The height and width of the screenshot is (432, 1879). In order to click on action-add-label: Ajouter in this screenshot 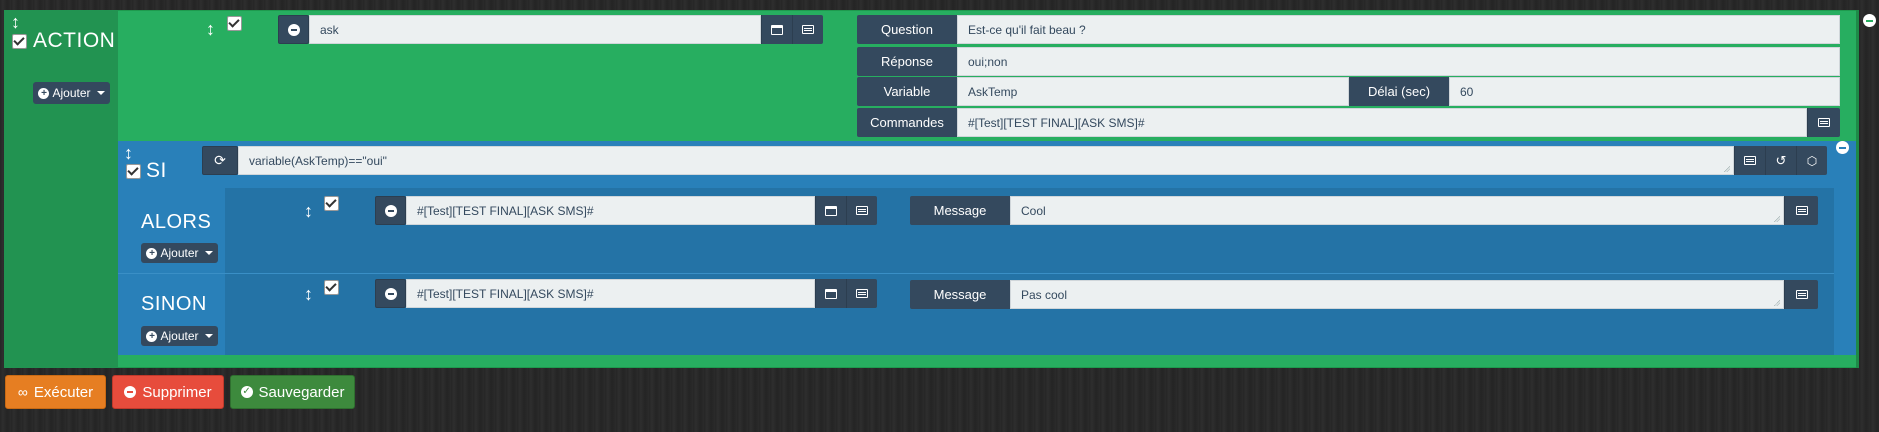, I will do `click(71, 93)`.